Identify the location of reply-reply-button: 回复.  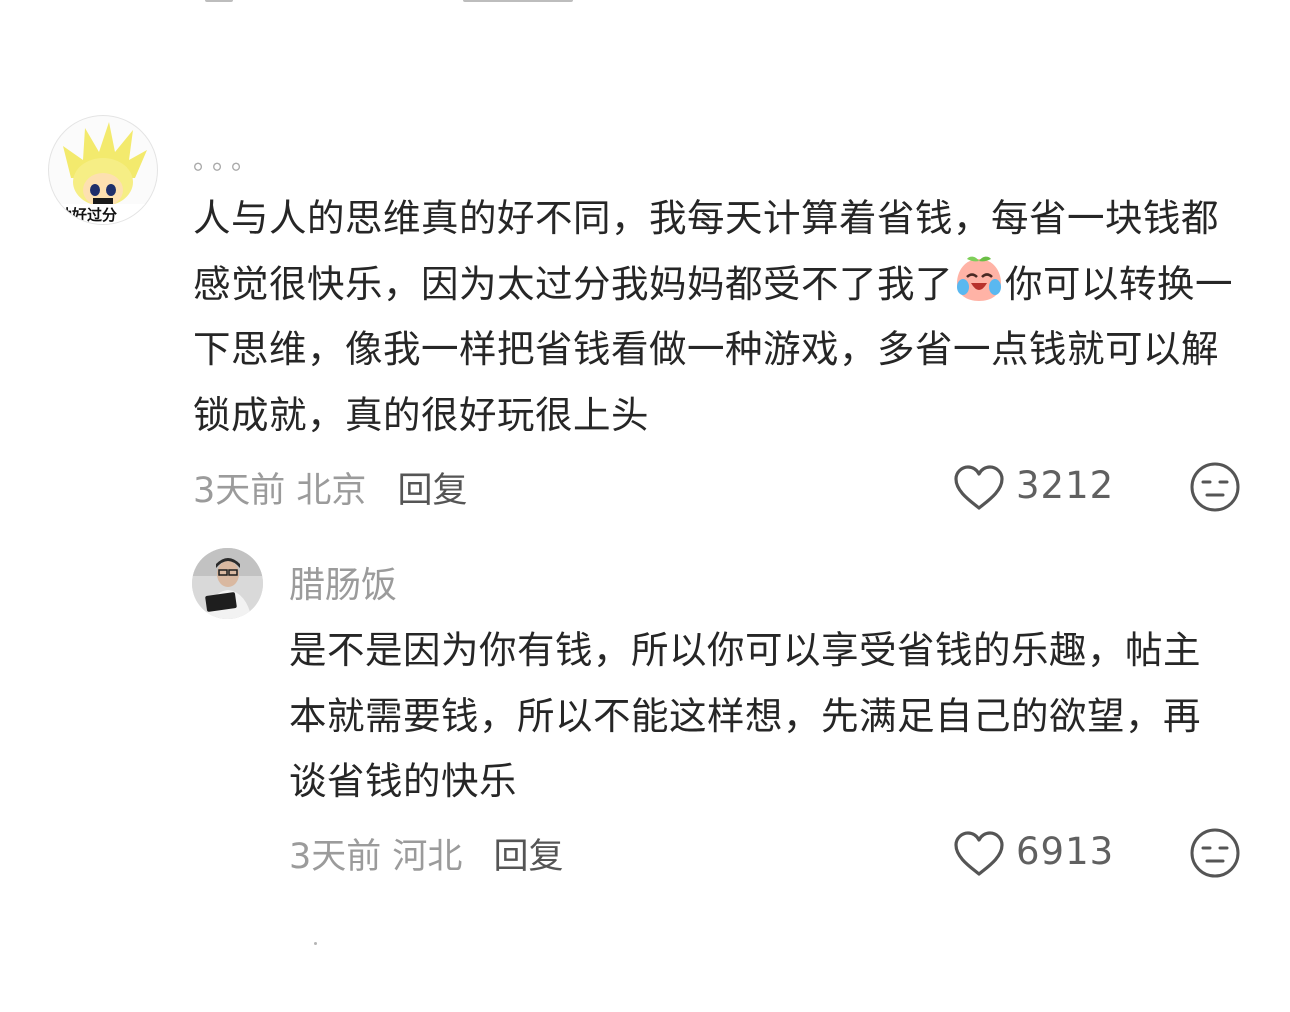
(528, 857).